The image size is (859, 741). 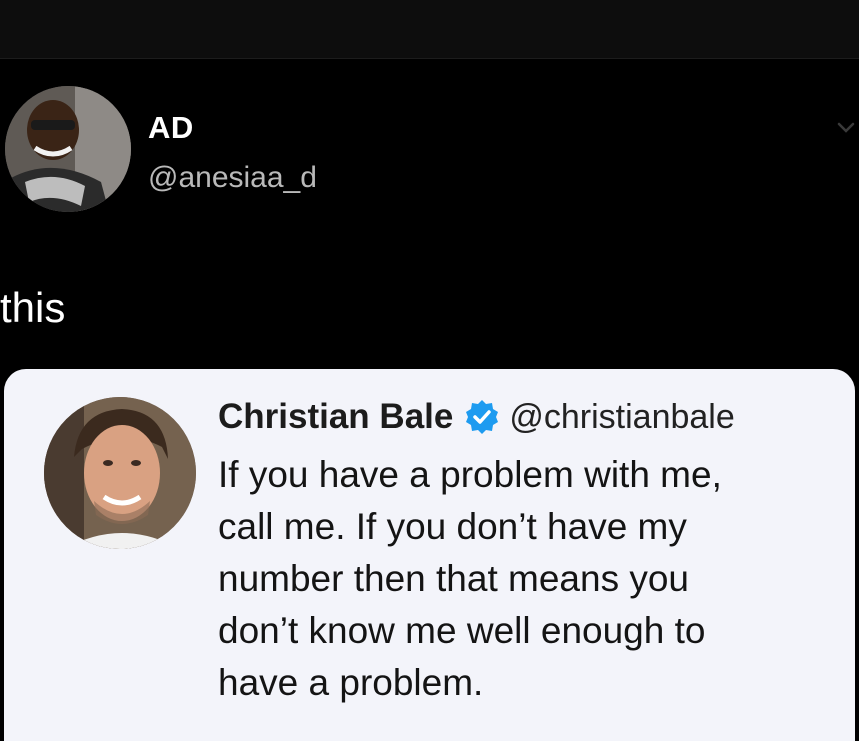 I want to click on author-handle: @anesiaa_d, so click(x=232, y=178).